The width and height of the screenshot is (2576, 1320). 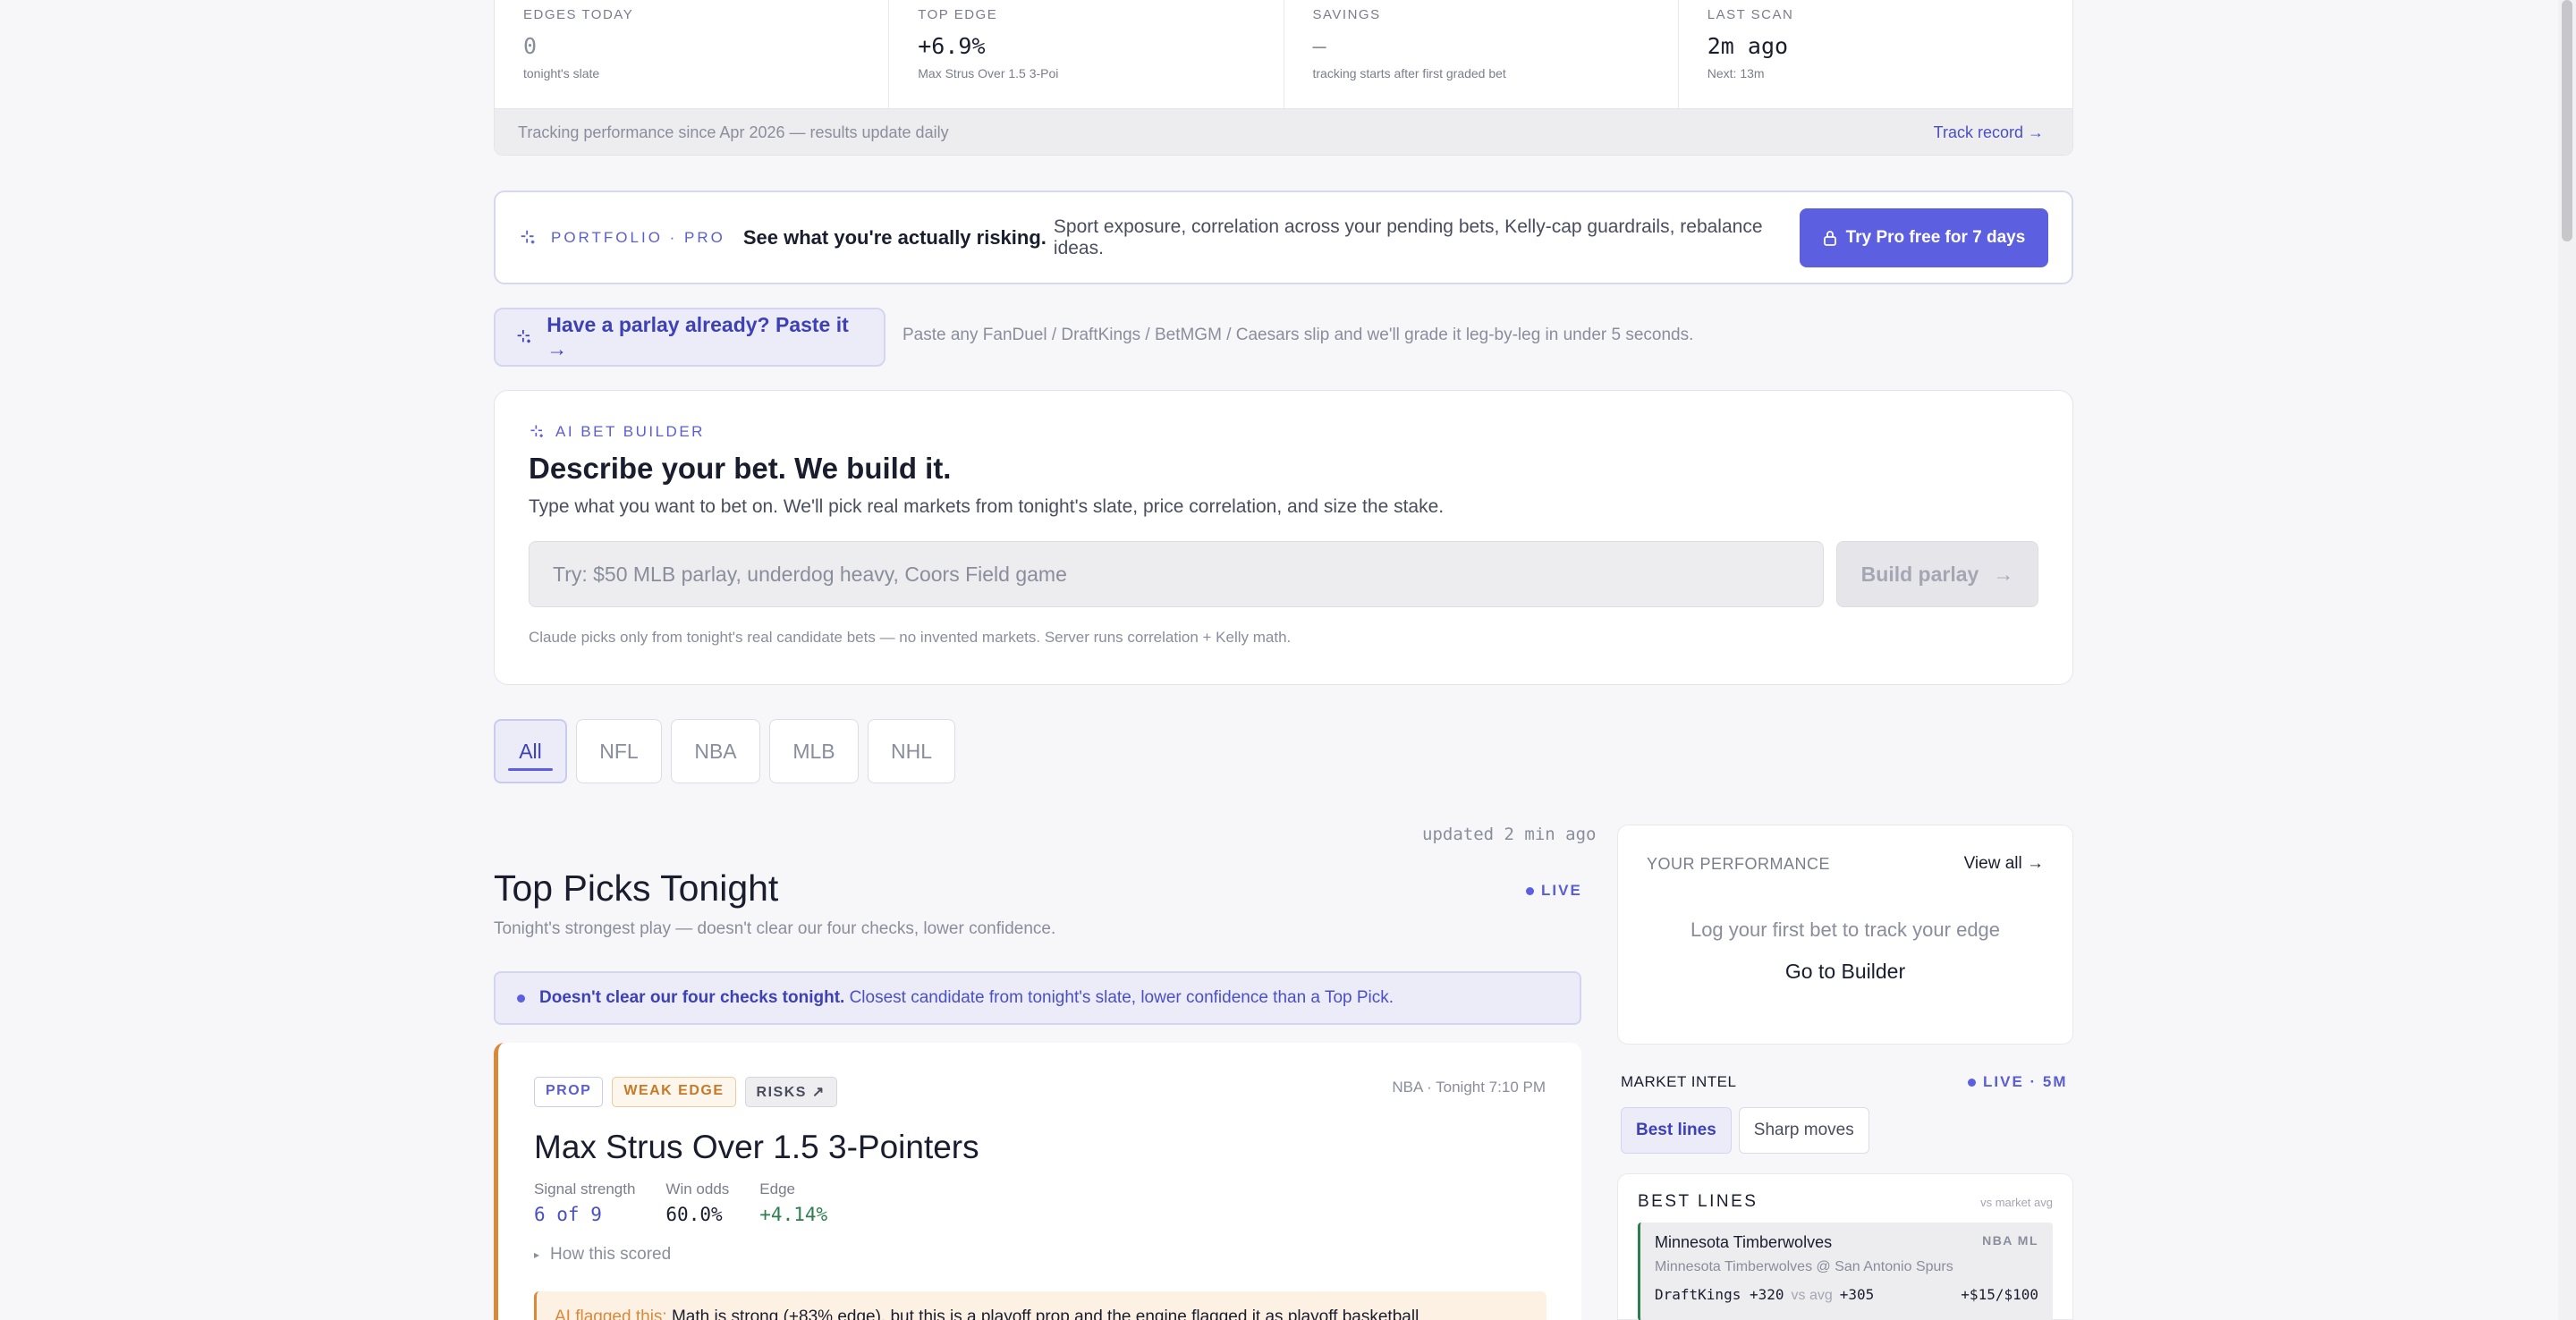 I want to click on best-lines-vs: vs market avg, so click(x=2016, y=1202).